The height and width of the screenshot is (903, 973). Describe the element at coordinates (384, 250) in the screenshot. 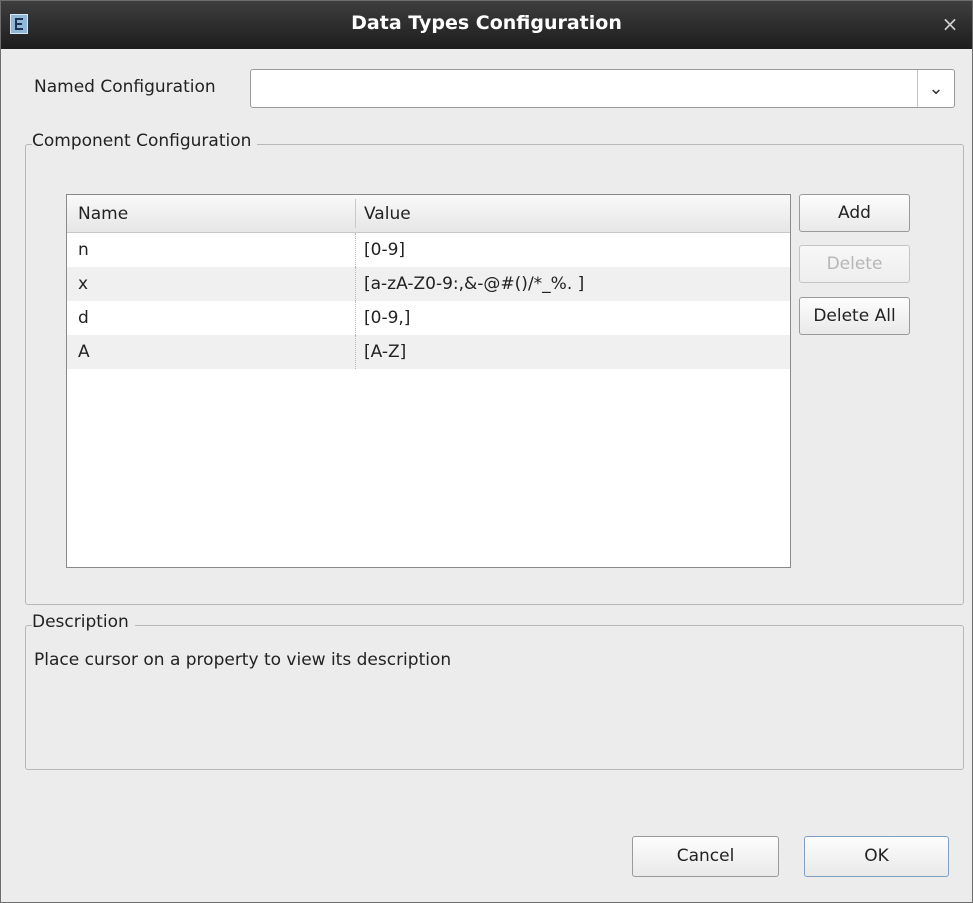

I see `row-value-cell: [0-9]` at that location.